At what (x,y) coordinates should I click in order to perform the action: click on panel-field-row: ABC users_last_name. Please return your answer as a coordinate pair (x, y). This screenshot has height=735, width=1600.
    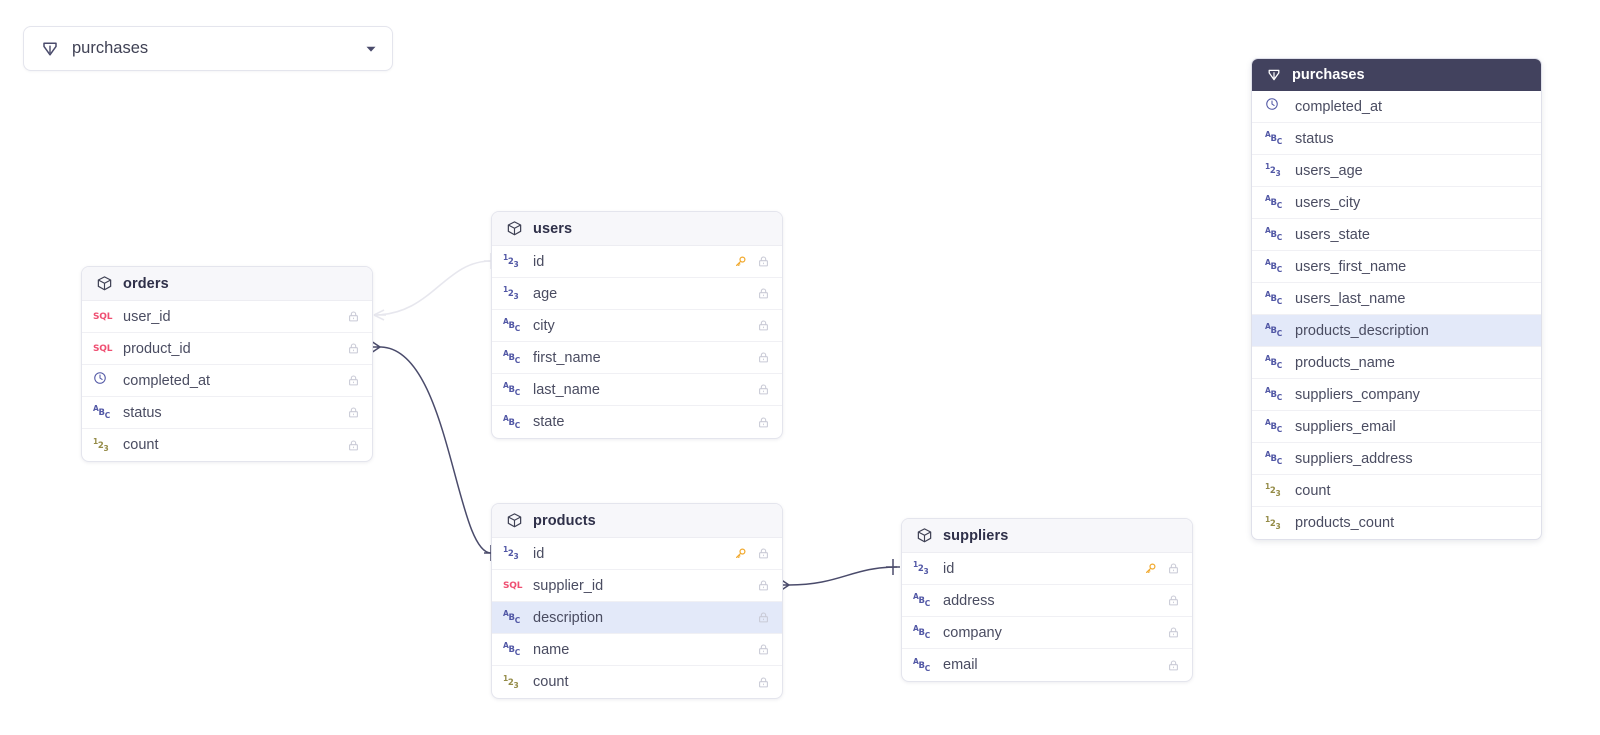
    Looking at the image, I should click on (1396, 299).